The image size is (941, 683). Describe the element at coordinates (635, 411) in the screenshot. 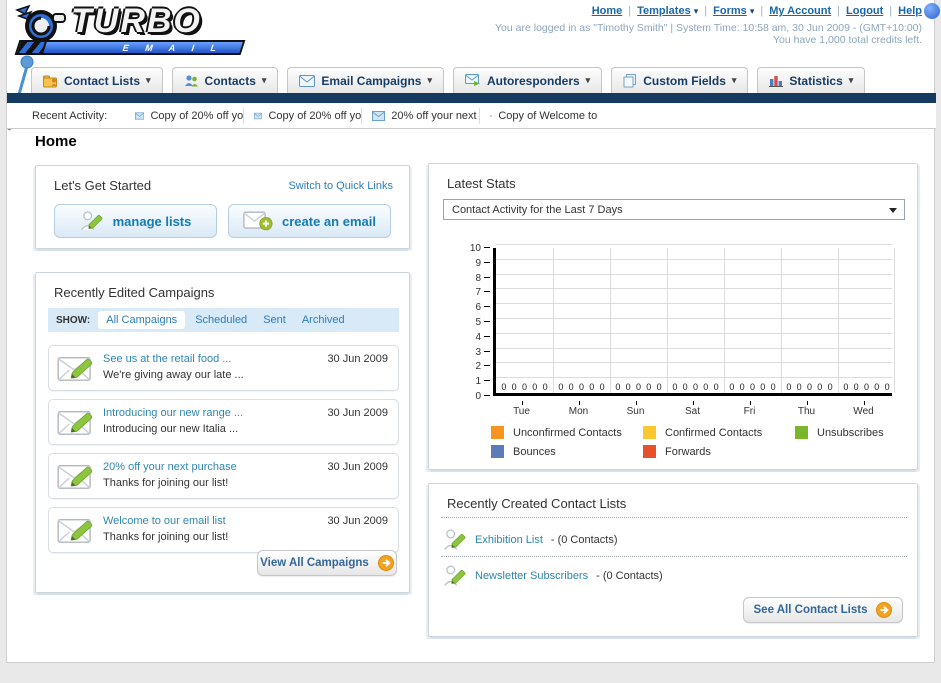

I see `x-tick-label: Sun` at that location.